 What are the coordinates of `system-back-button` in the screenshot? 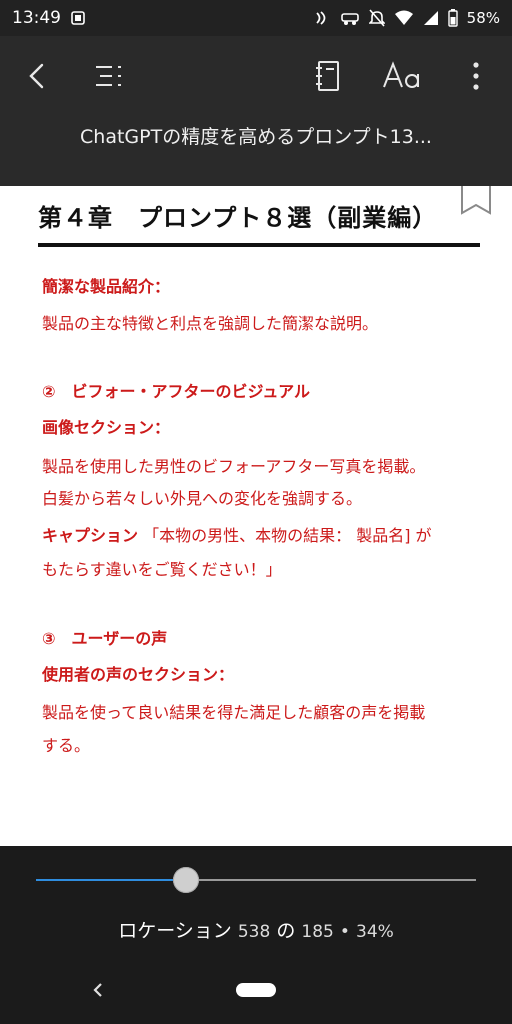 It's located at (98, 990).